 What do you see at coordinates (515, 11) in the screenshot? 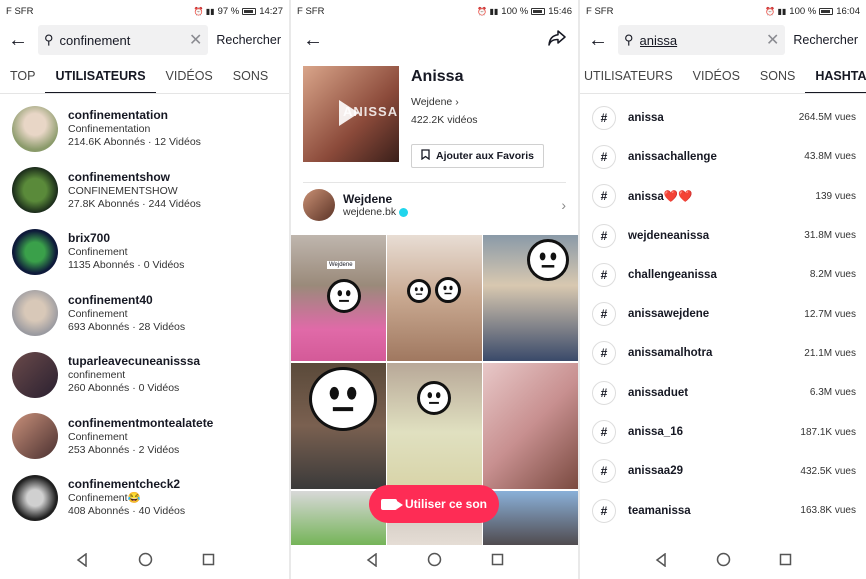
I see `battery-percent: 100 %` at bounding box center [515, 11].